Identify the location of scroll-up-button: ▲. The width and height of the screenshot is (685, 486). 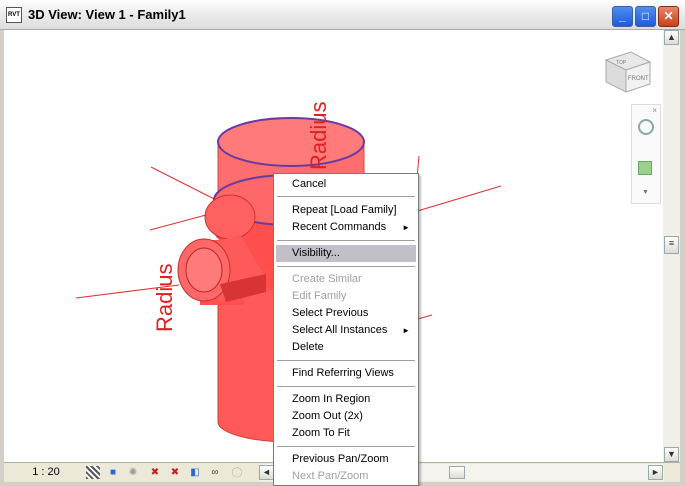
(671, 37).